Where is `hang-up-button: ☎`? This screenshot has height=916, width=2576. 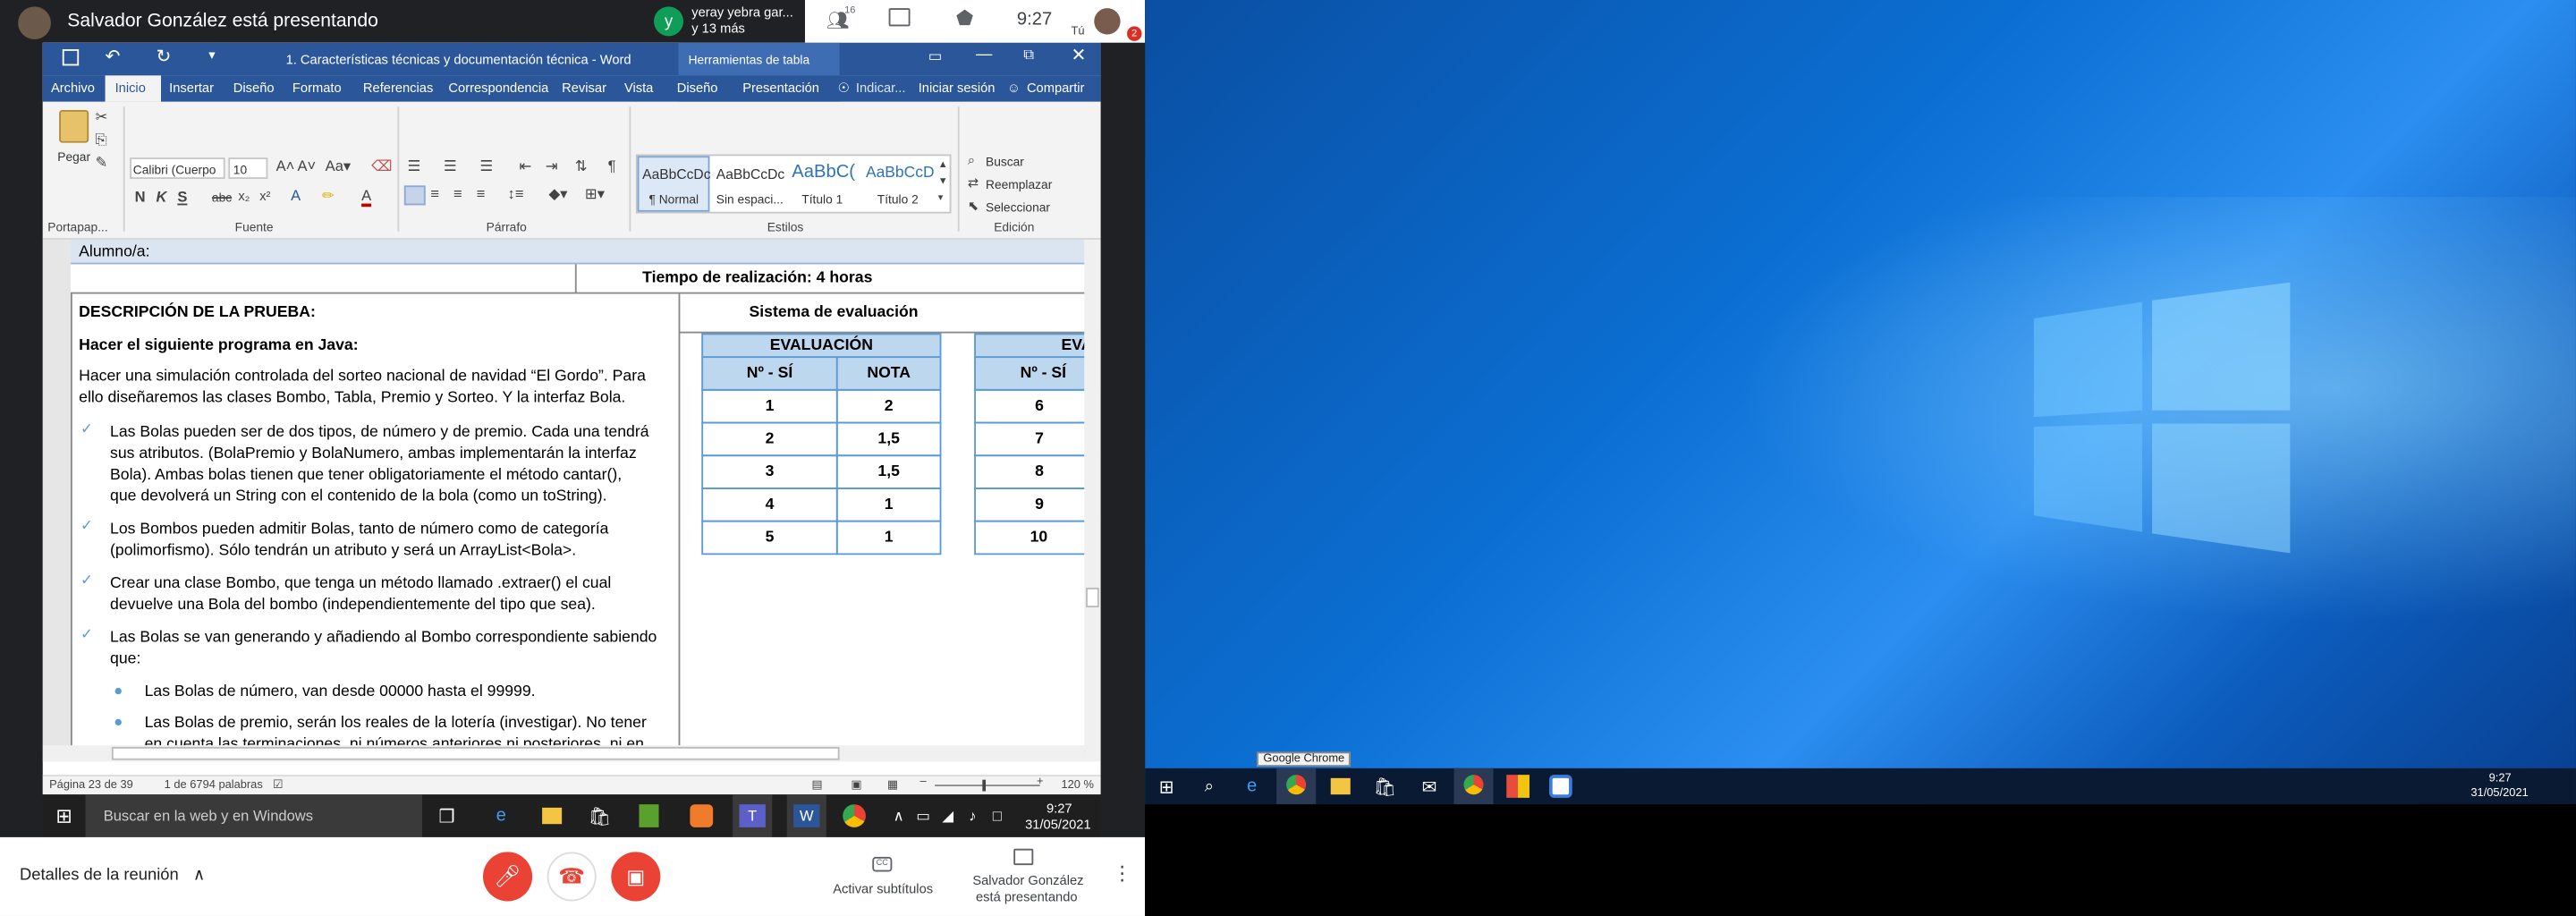
hang-up-button: ☎ is located at coordinates (572, 877).